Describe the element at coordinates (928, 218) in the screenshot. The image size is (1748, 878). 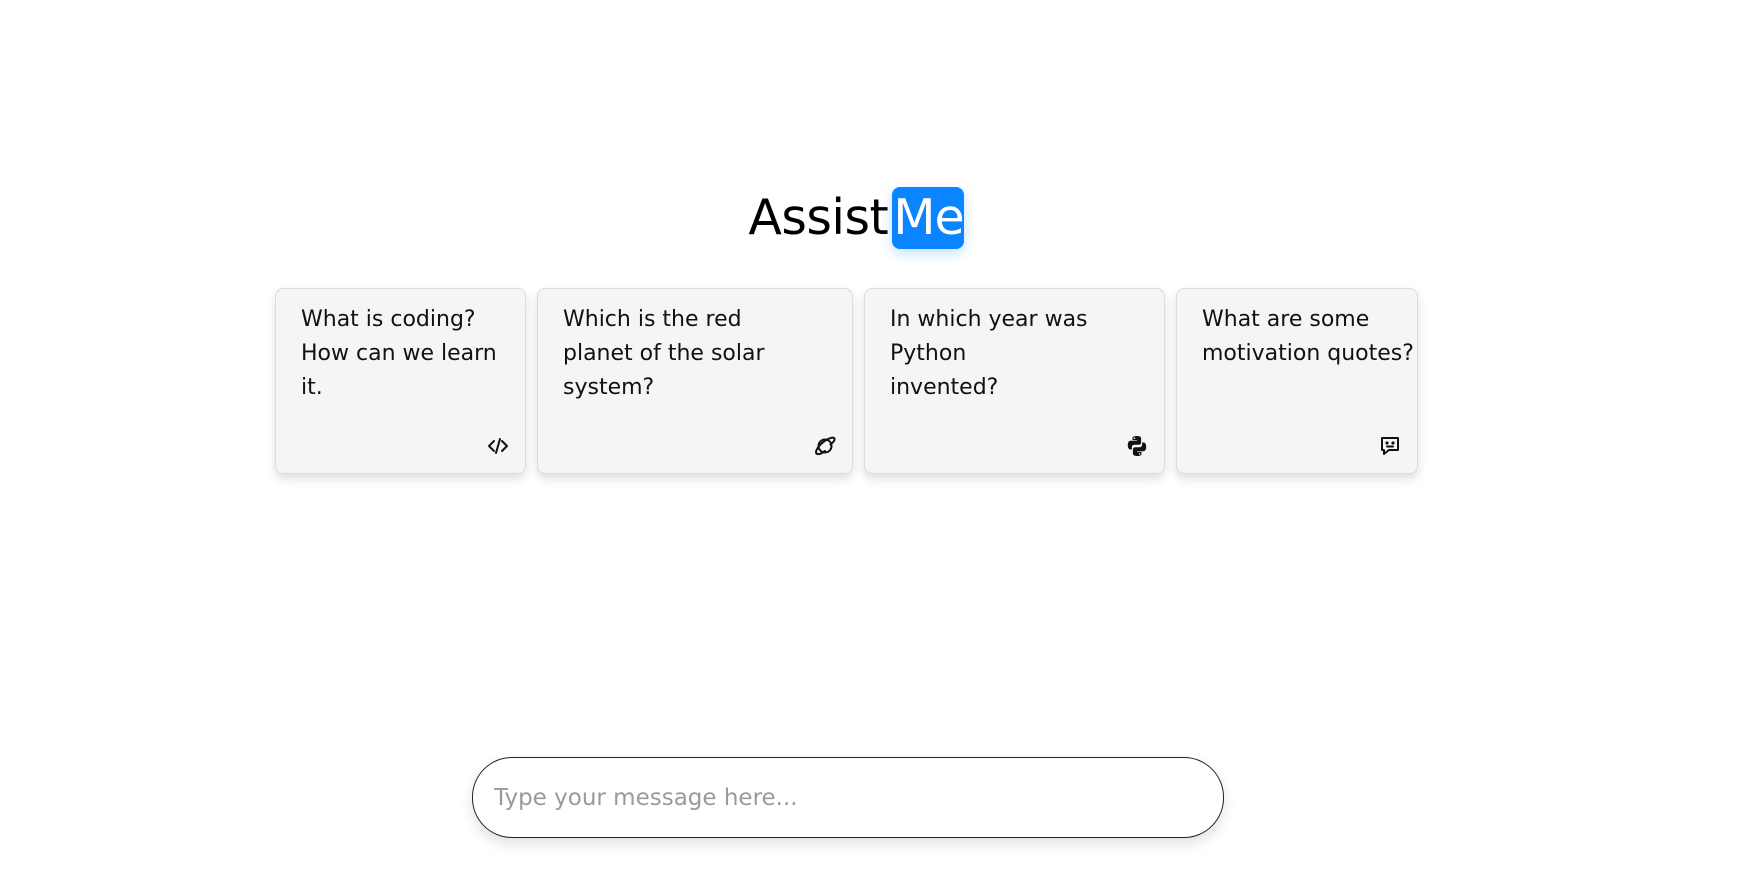
I see `logo-text-me: Me` at that location.